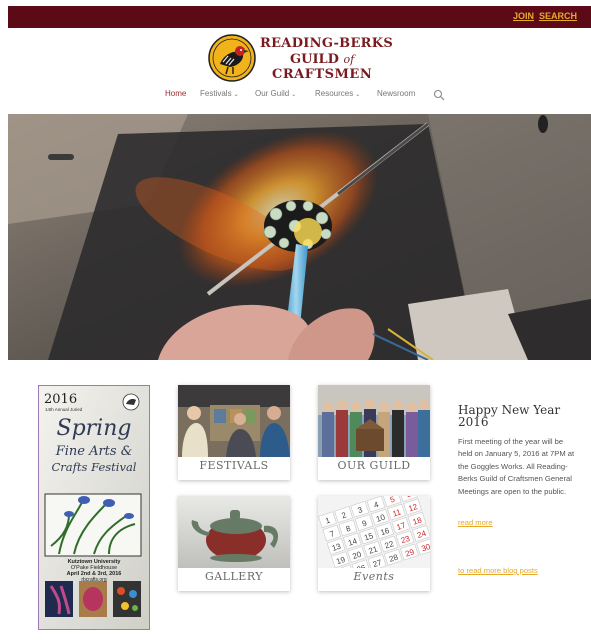 The width and height of the screenshot is (591, 640). What do you see at coordinates (475, 522) in the screenshot?
I see `read-more-link: read more` at bounding box center [475, 522].